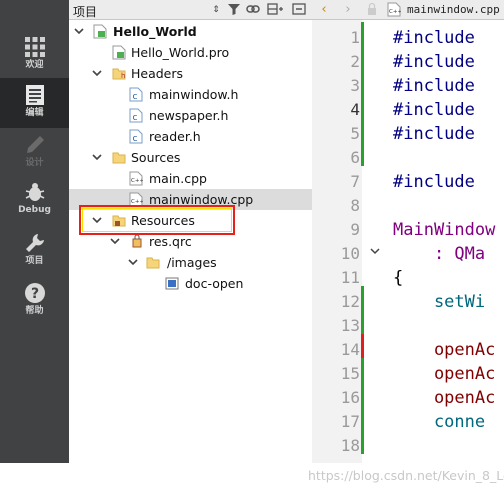 This screenshot has height=493, width=504. I want to click on lock-icon, so click(372, 10).